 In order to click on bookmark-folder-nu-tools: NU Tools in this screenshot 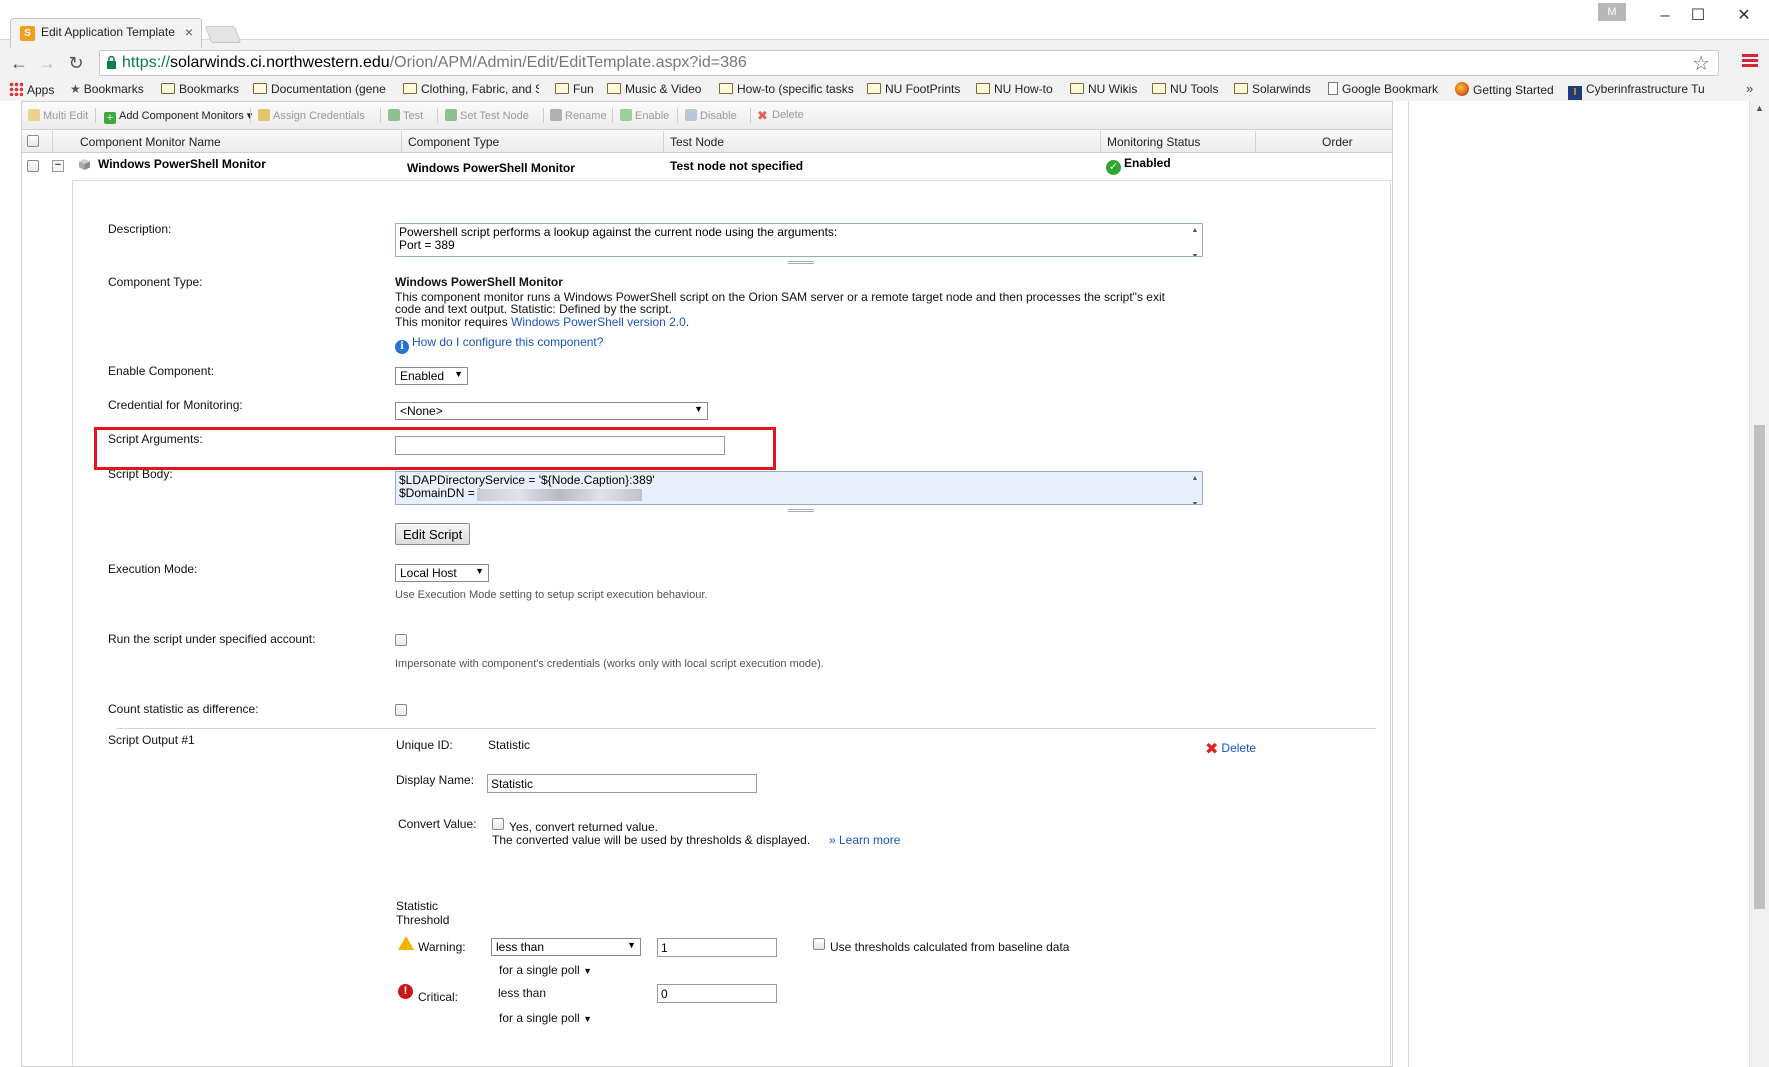, I will do `click(1185, 89)`.